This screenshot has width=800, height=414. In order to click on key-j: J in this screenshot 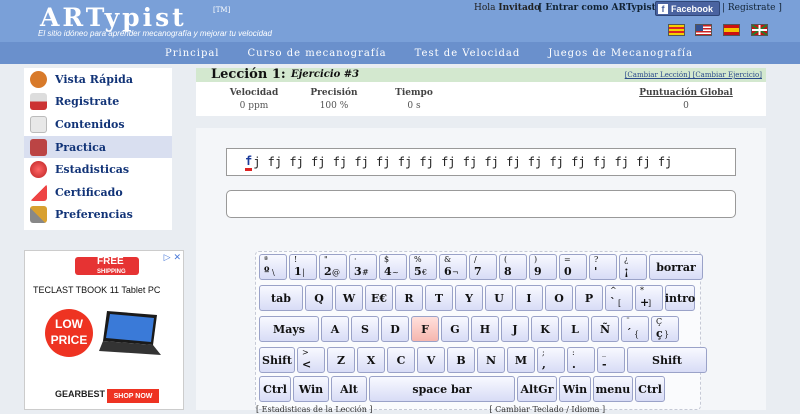, I will do `click(515, 329)`.